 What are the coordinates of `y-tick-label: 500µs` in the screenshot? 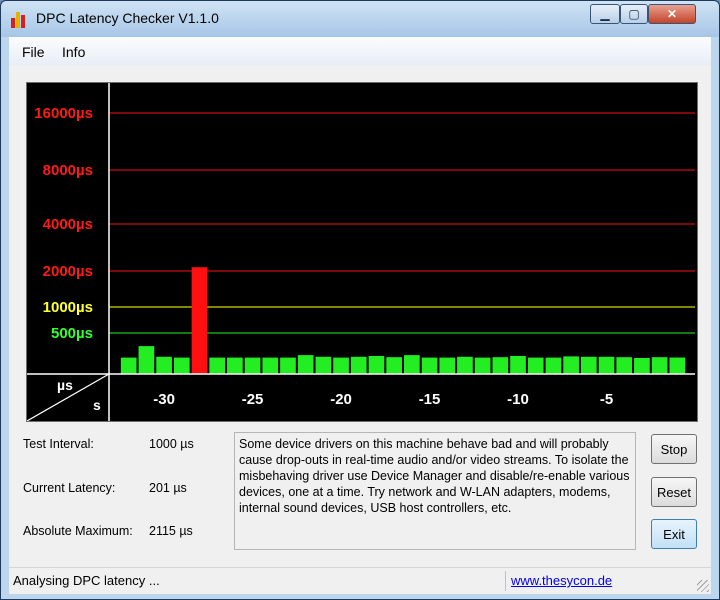 It's located at (72, 333).